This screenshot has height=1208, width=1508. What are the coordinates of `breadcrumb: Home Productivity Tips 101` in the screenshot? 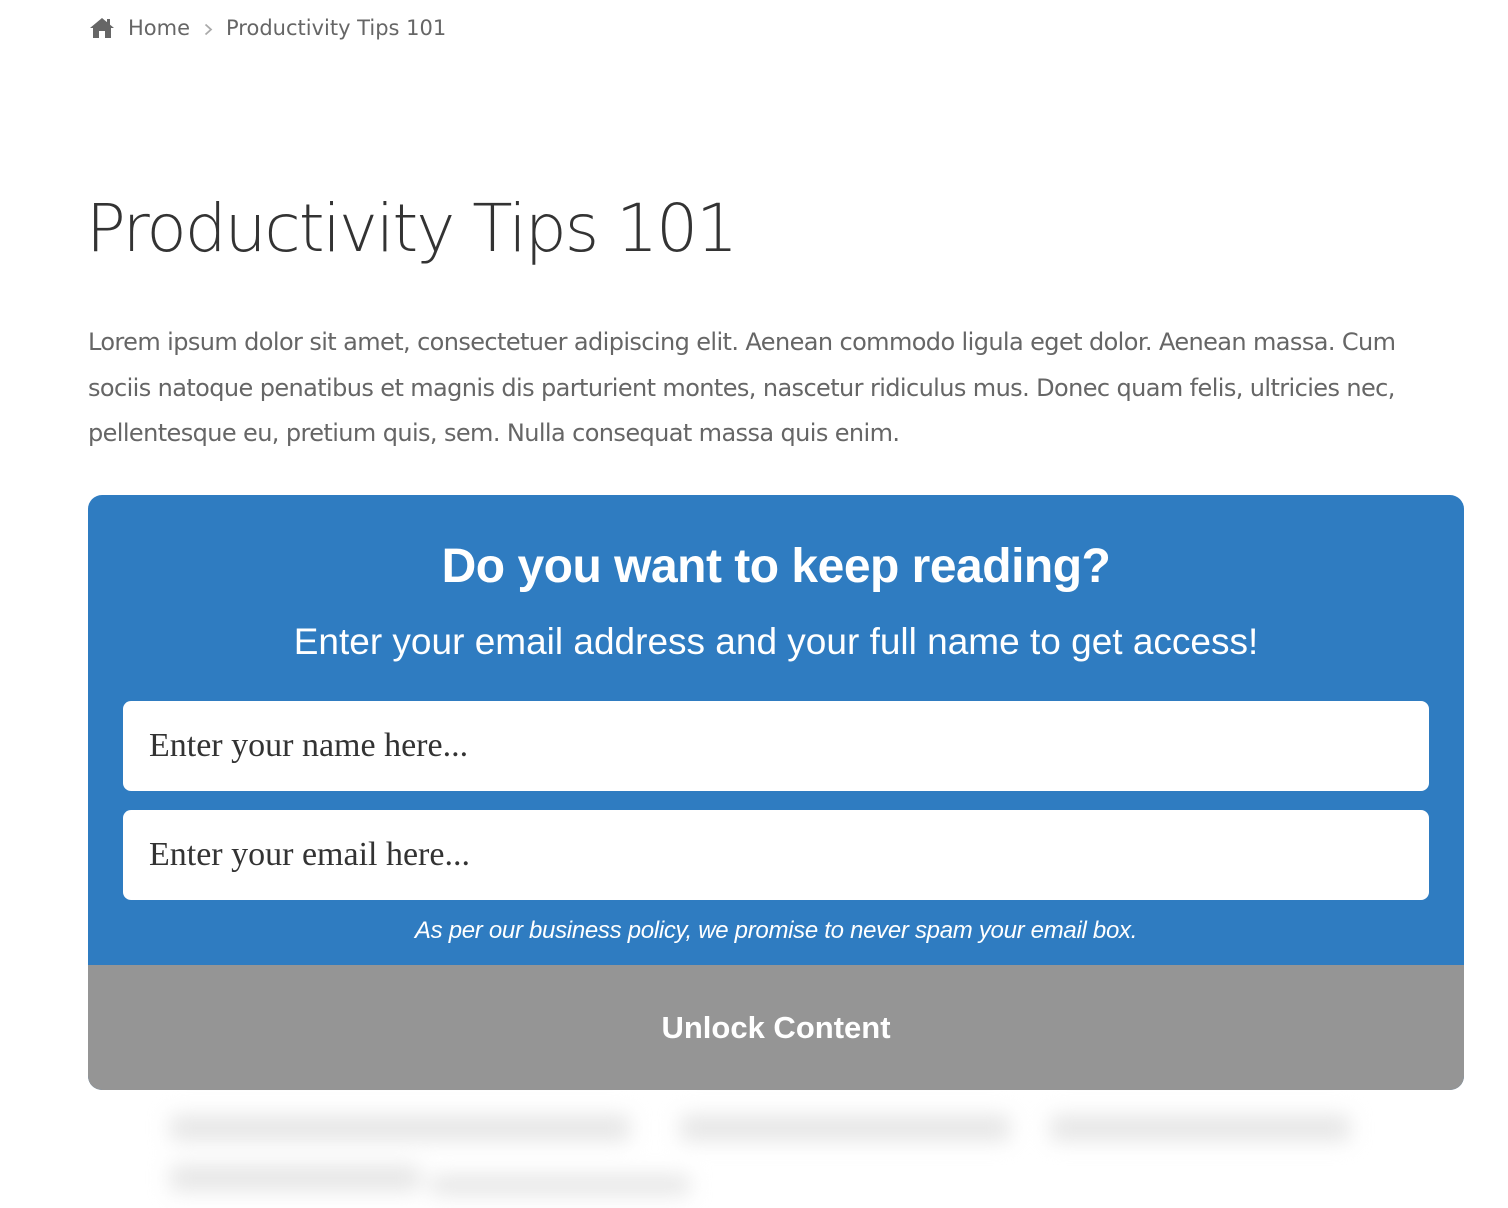 It's located at (267, 28).